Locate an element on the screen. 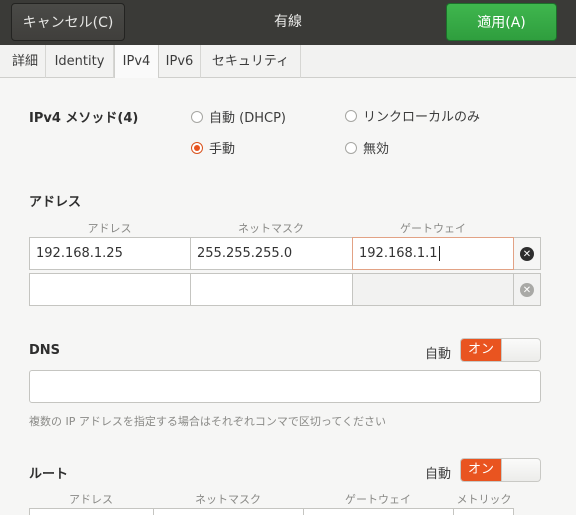 This screenshot has width=576, height=515. apply-button: 適用(A) is located at coordinates (501, 22).